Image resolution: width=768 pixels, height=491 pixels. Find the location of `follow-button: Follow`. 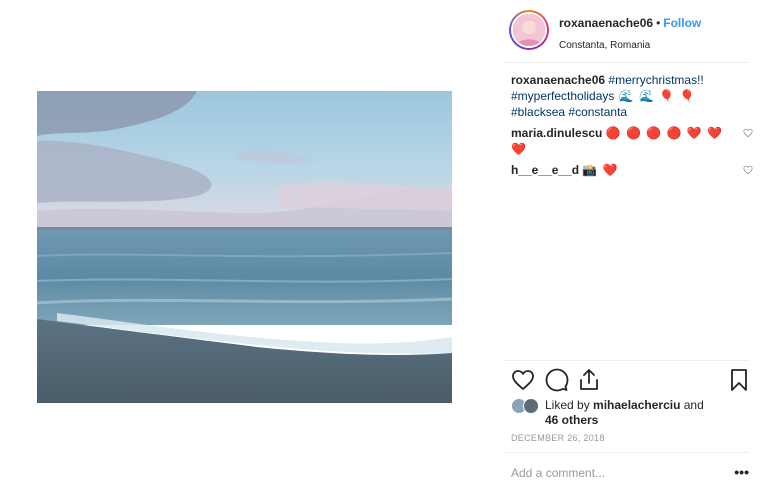

follow-button: Follow is located at coordinates (682, 23).